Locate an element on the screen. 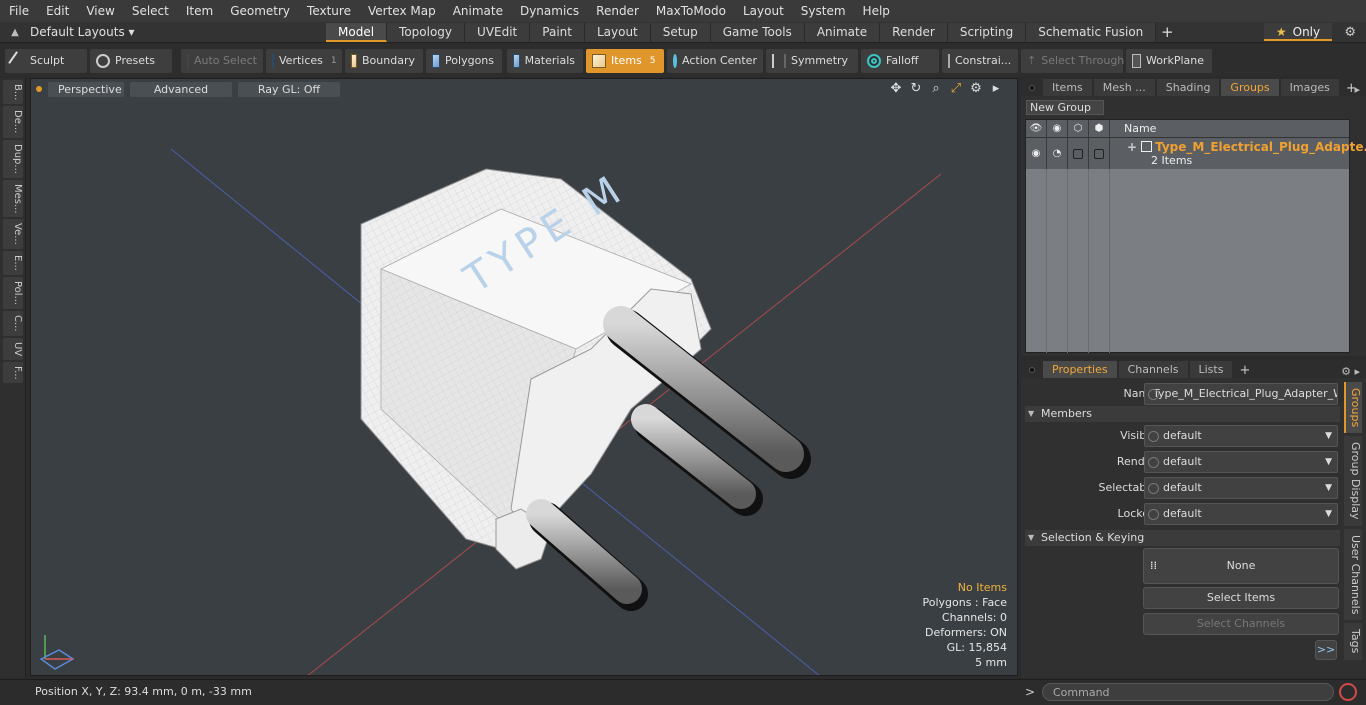 Image resolution: width=1366 pixels, height=705 pixels. select-items-button: Select Items is located at coordinates (1241, 598).